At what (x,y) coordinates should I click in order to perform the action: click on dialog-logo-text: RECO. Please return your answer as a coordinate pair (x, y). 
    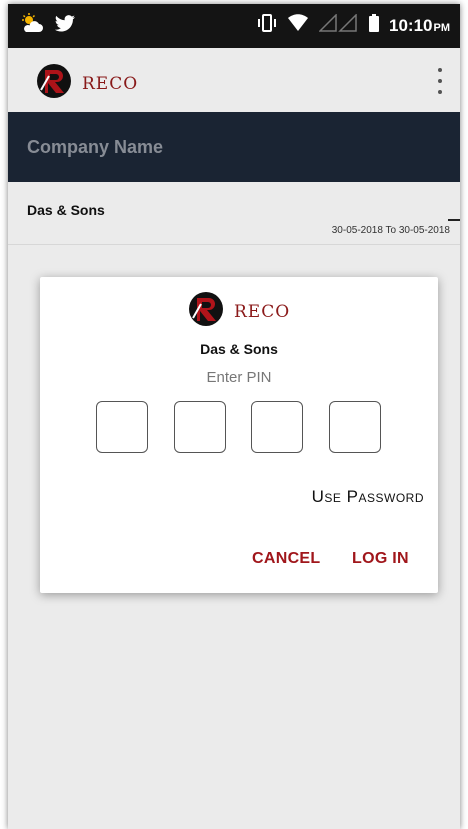
    Looking at the image, I should click on (262, 311).